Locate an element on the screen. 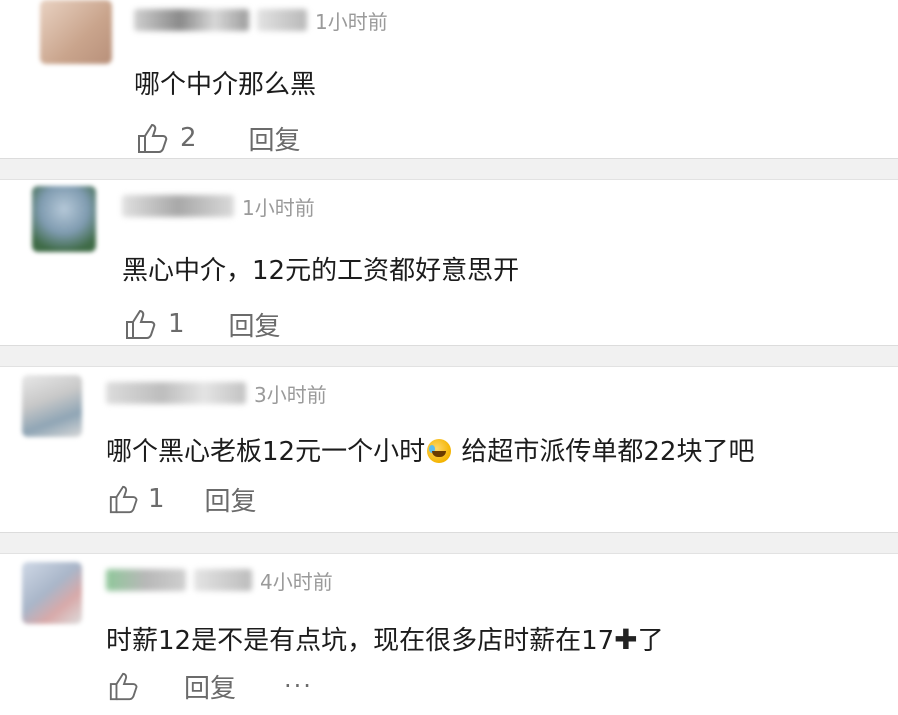 This screenshot has width=898, height=715. comment-text-part: 哪个黑心老板12元一个小时 is located at coordinates (266, 452).